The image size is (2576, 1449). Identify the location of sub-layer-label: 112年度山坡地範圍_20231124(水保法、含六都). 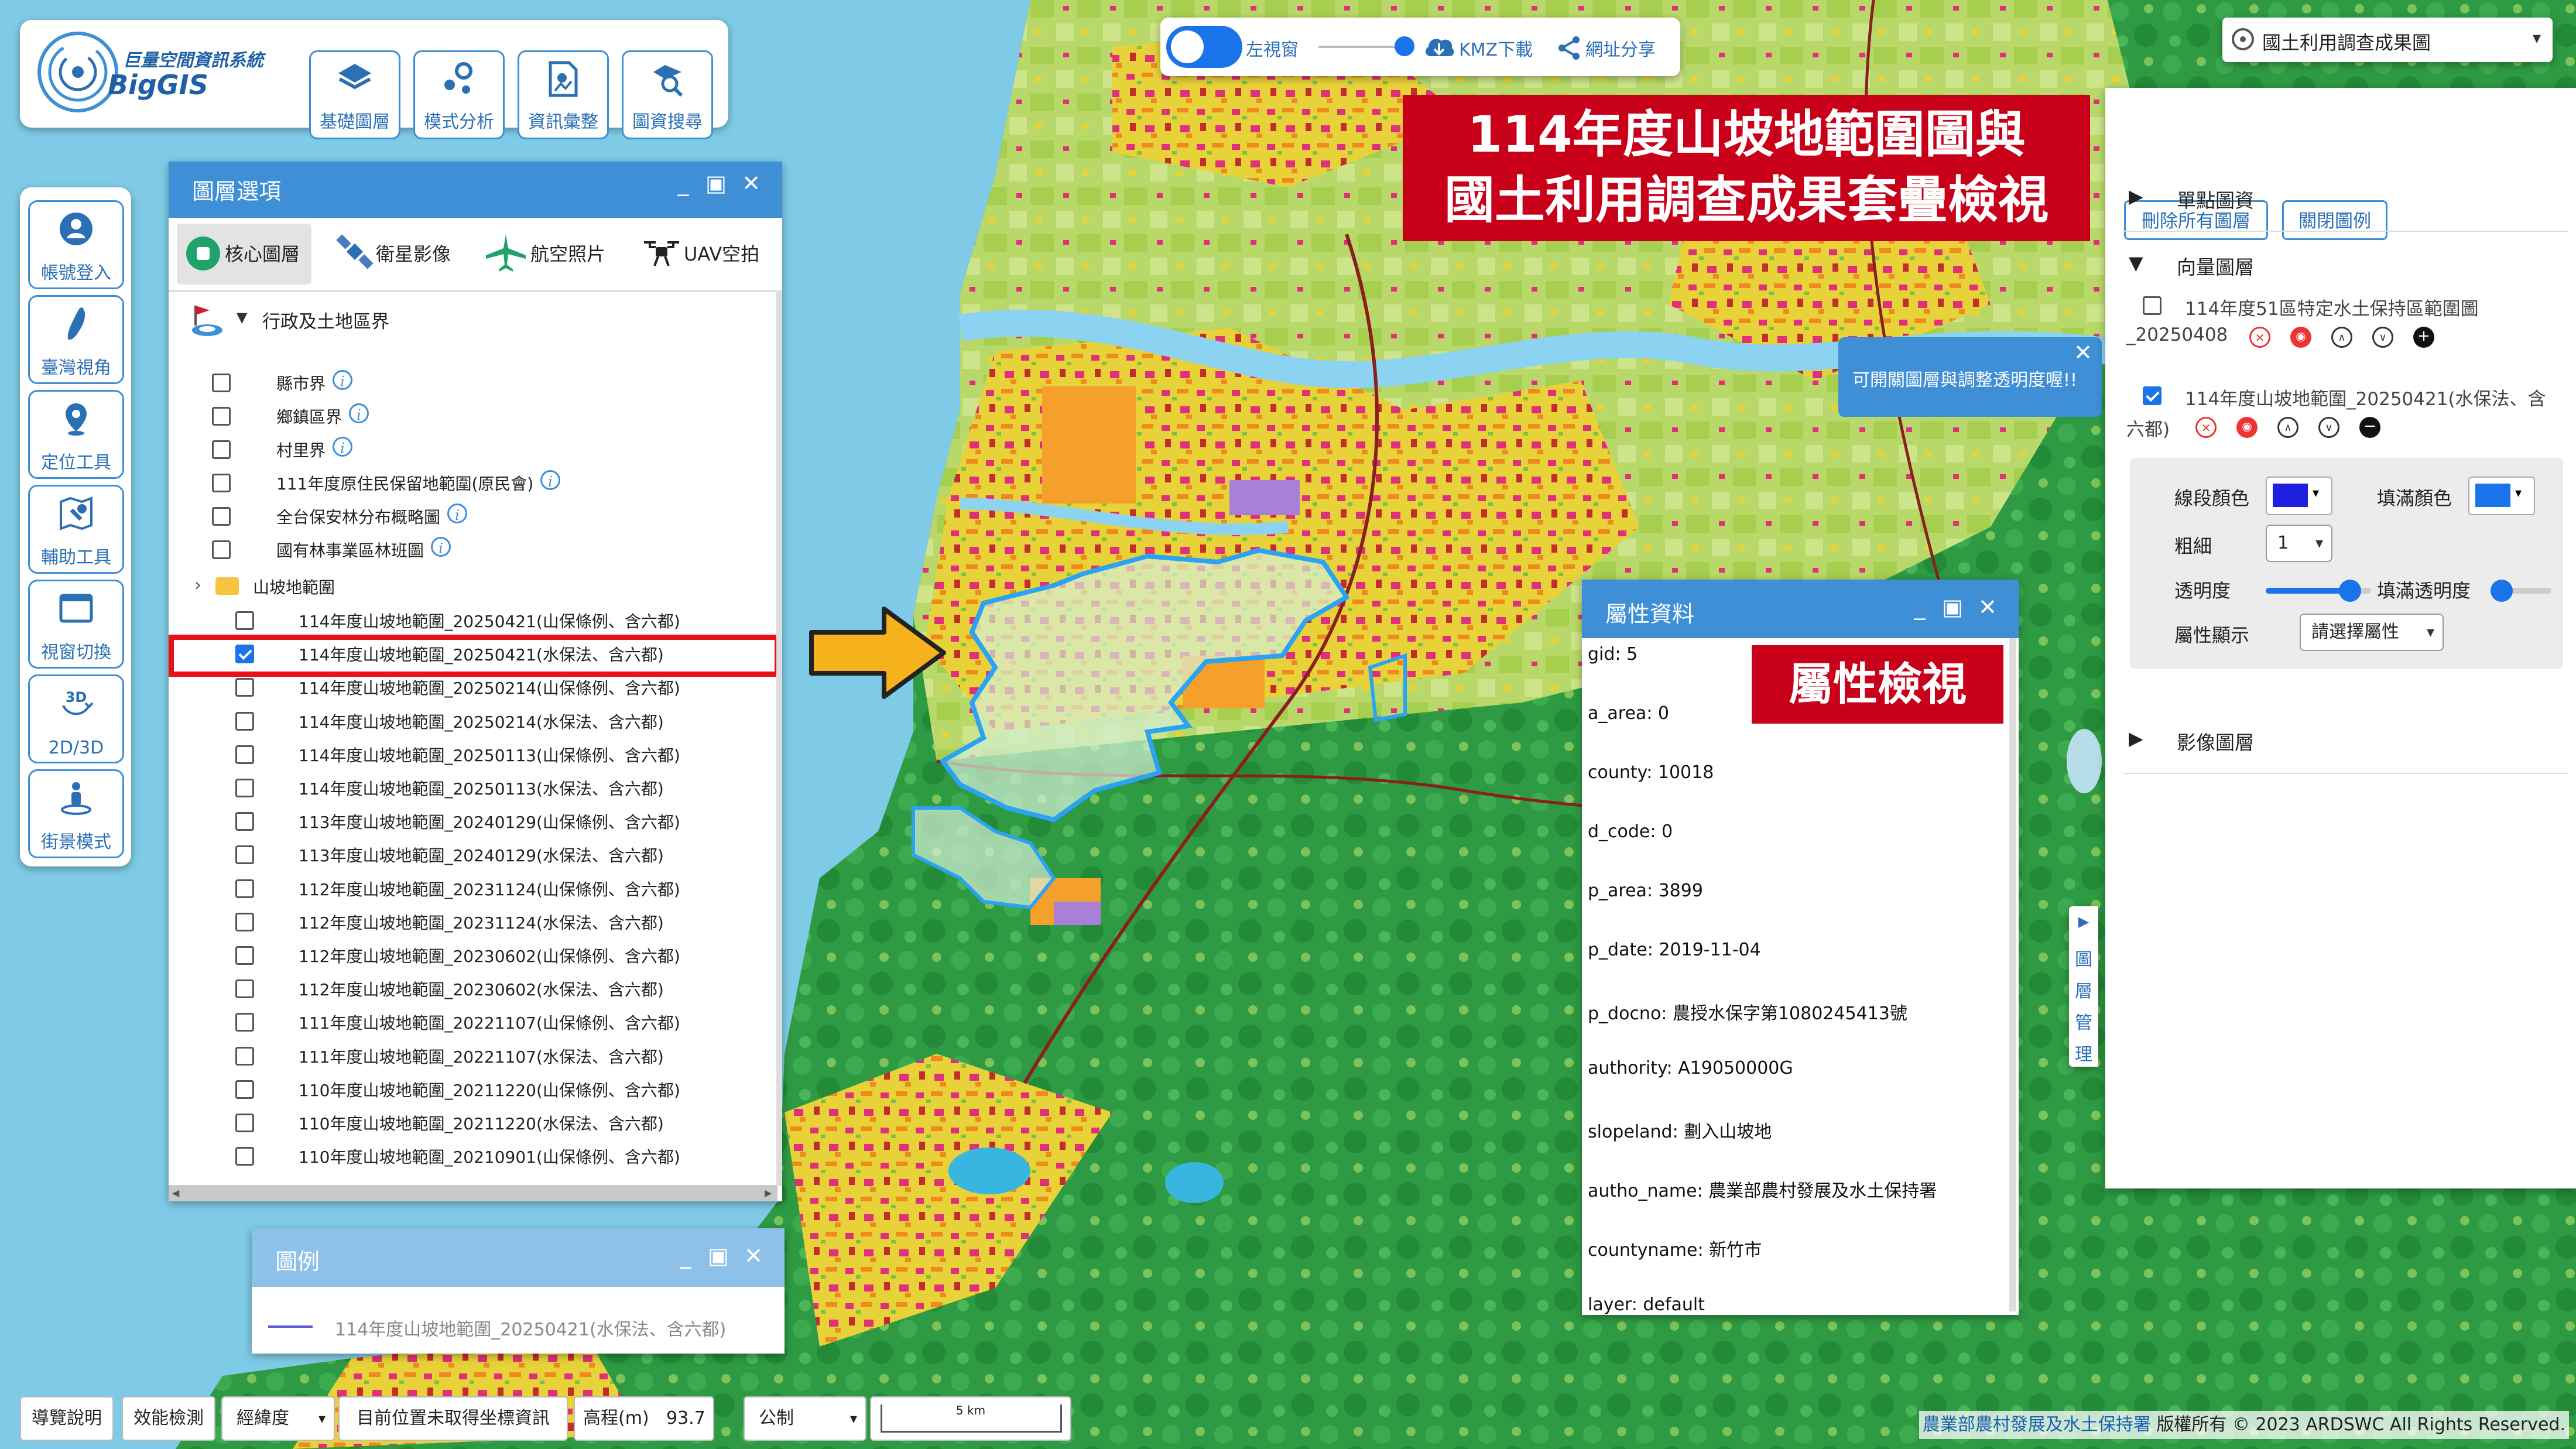
(481, 922).